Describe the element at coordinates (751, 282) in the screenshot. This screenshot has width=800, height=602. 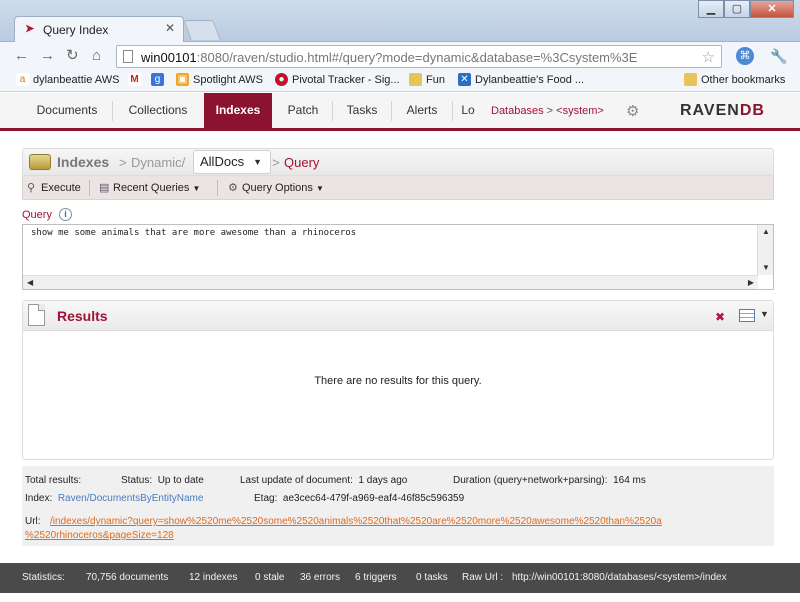
I see `scroll-right-icon: ▶` at that location.